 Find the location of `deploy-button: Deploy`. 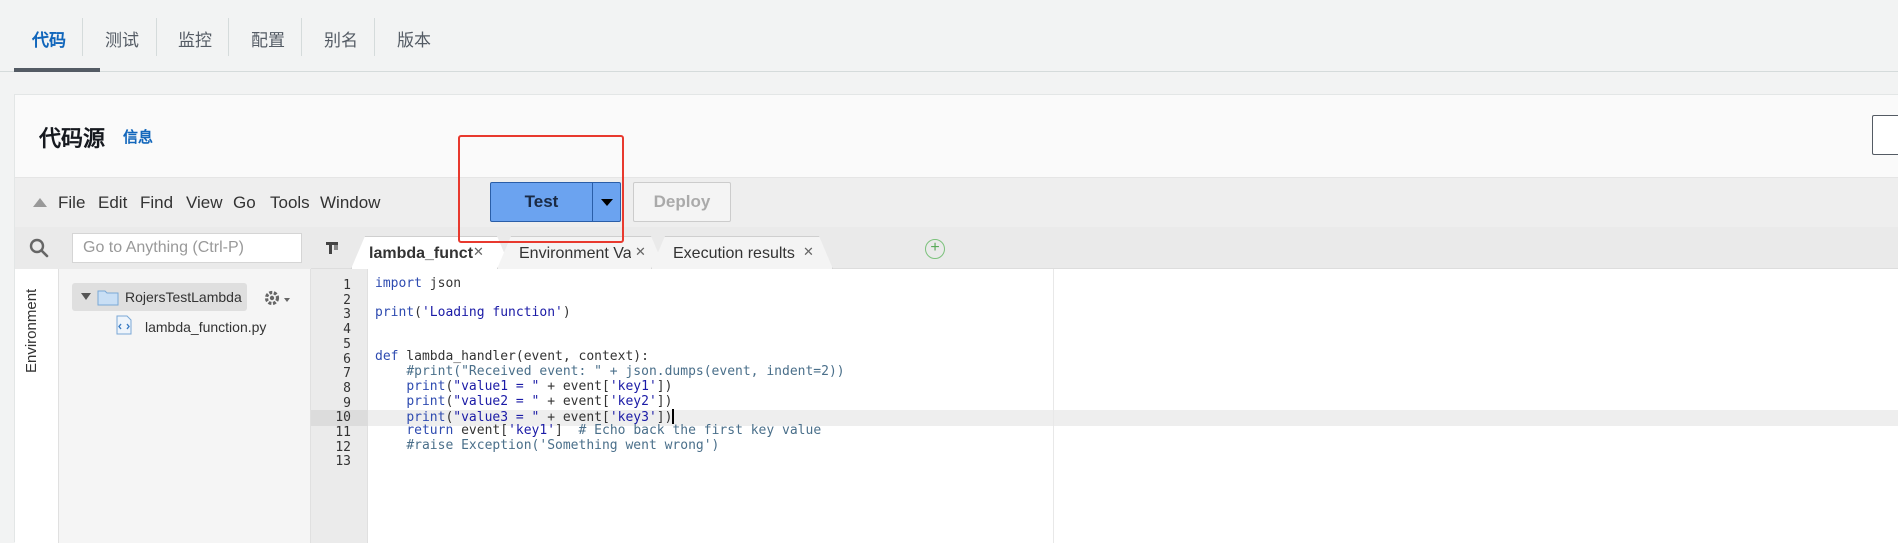

deploy-button: Deploy is located at coordinates (682, 202).